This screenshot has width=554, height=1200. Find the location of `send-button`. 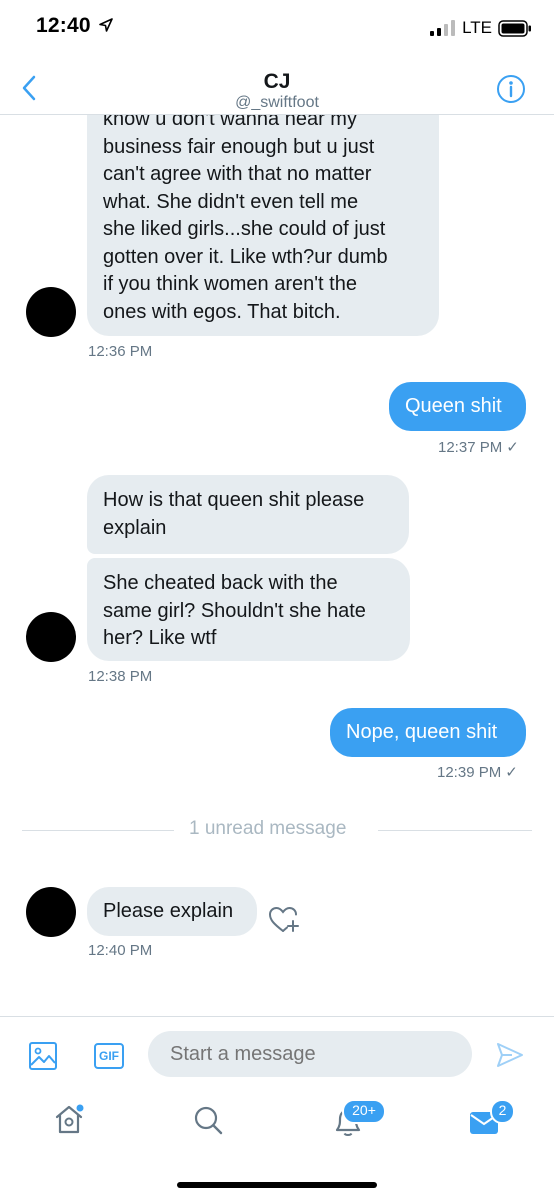

send-button is located at coordinates (510, 1055).